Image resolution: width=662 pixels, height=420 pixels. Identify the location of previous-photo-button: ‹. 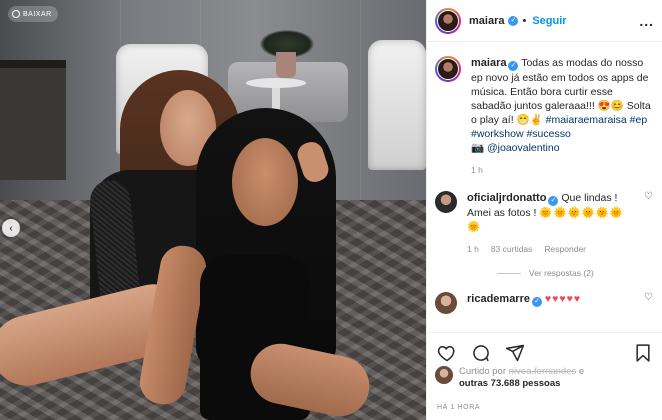
(11, 228).